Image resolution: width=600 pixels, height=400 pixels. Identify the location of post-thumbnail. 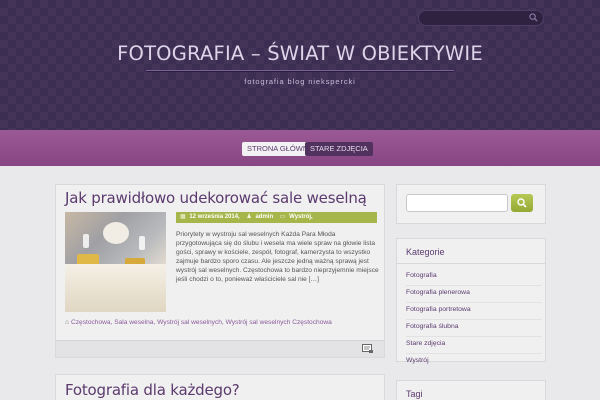
(115, 262).